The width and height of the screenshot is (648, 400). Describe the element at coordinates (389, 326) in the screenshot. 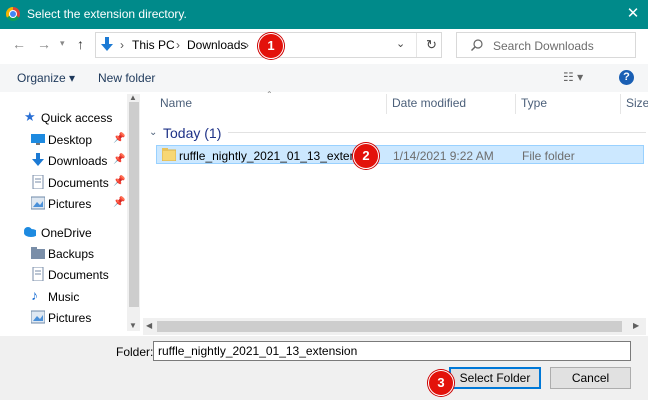

I see `horizontal-scrollbar-thumb` at that location.